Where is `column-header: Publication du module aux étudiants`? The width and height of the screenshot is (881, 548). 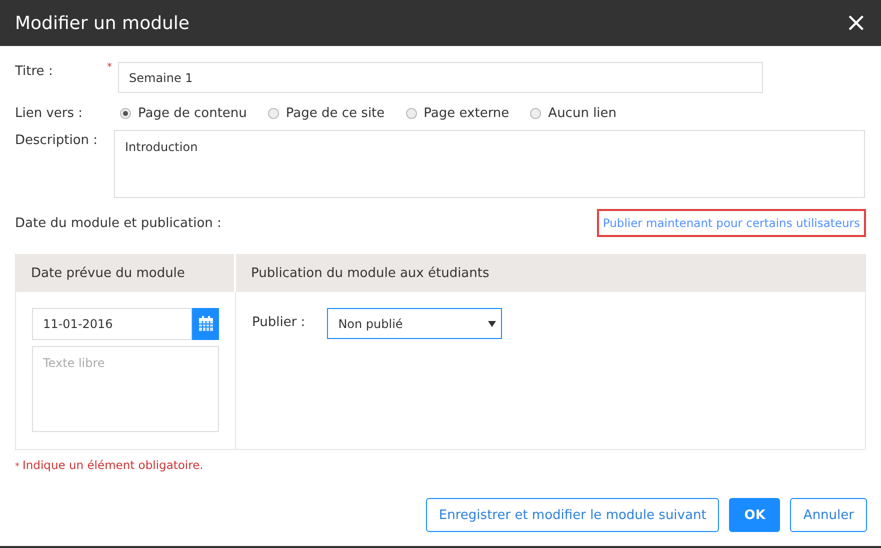
column-header: Publication du module aux étudiants is located at coordinates (550, 273).